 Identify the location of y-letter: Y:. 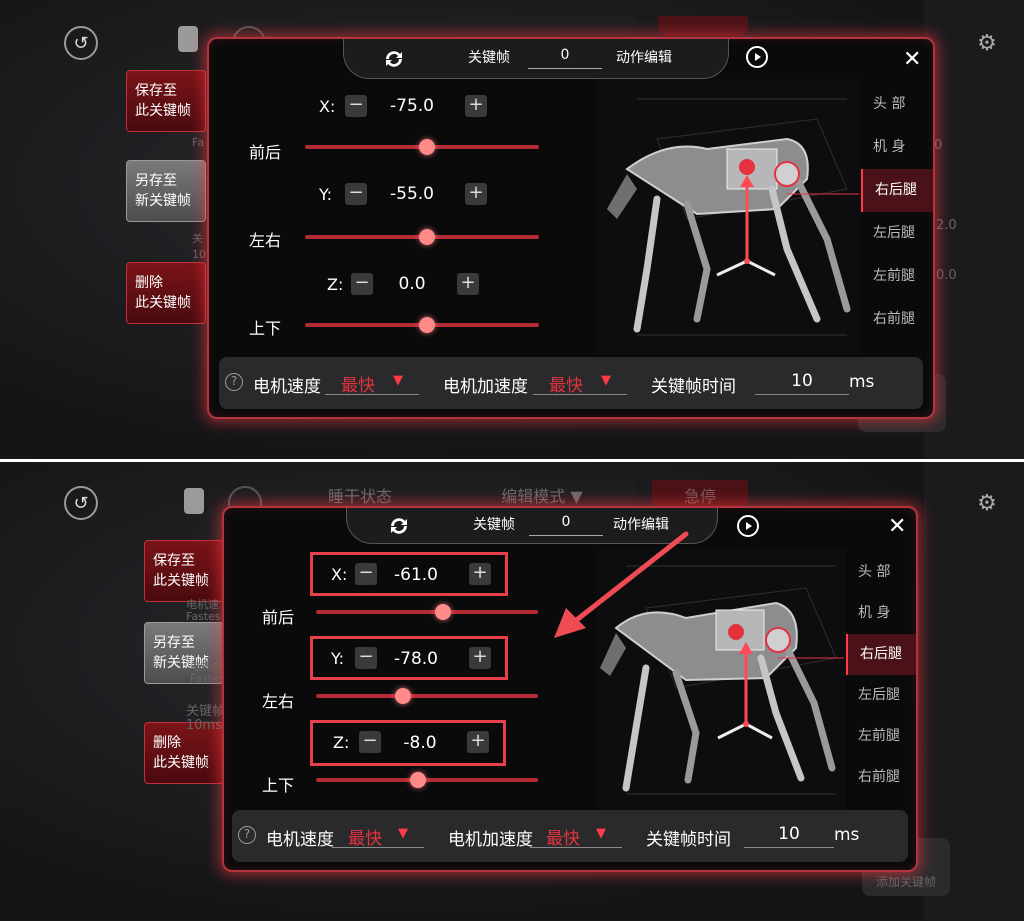
(326, 194).